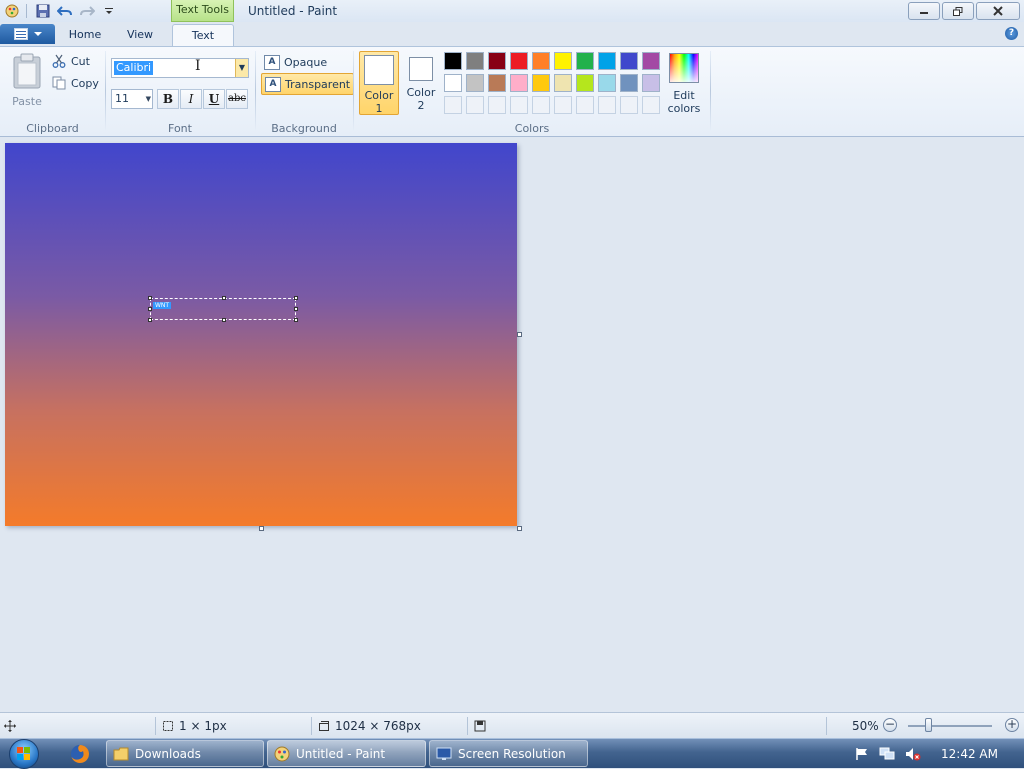 Image resolution: width=1024 pixels, height=769 pixels. I want to click on canvas-resize-handle-bottom, so click(261, 528).